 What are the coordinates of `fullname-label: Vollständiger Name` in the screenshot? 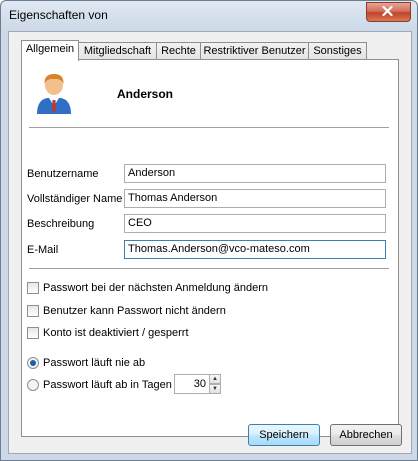 It's located at (75, 199).